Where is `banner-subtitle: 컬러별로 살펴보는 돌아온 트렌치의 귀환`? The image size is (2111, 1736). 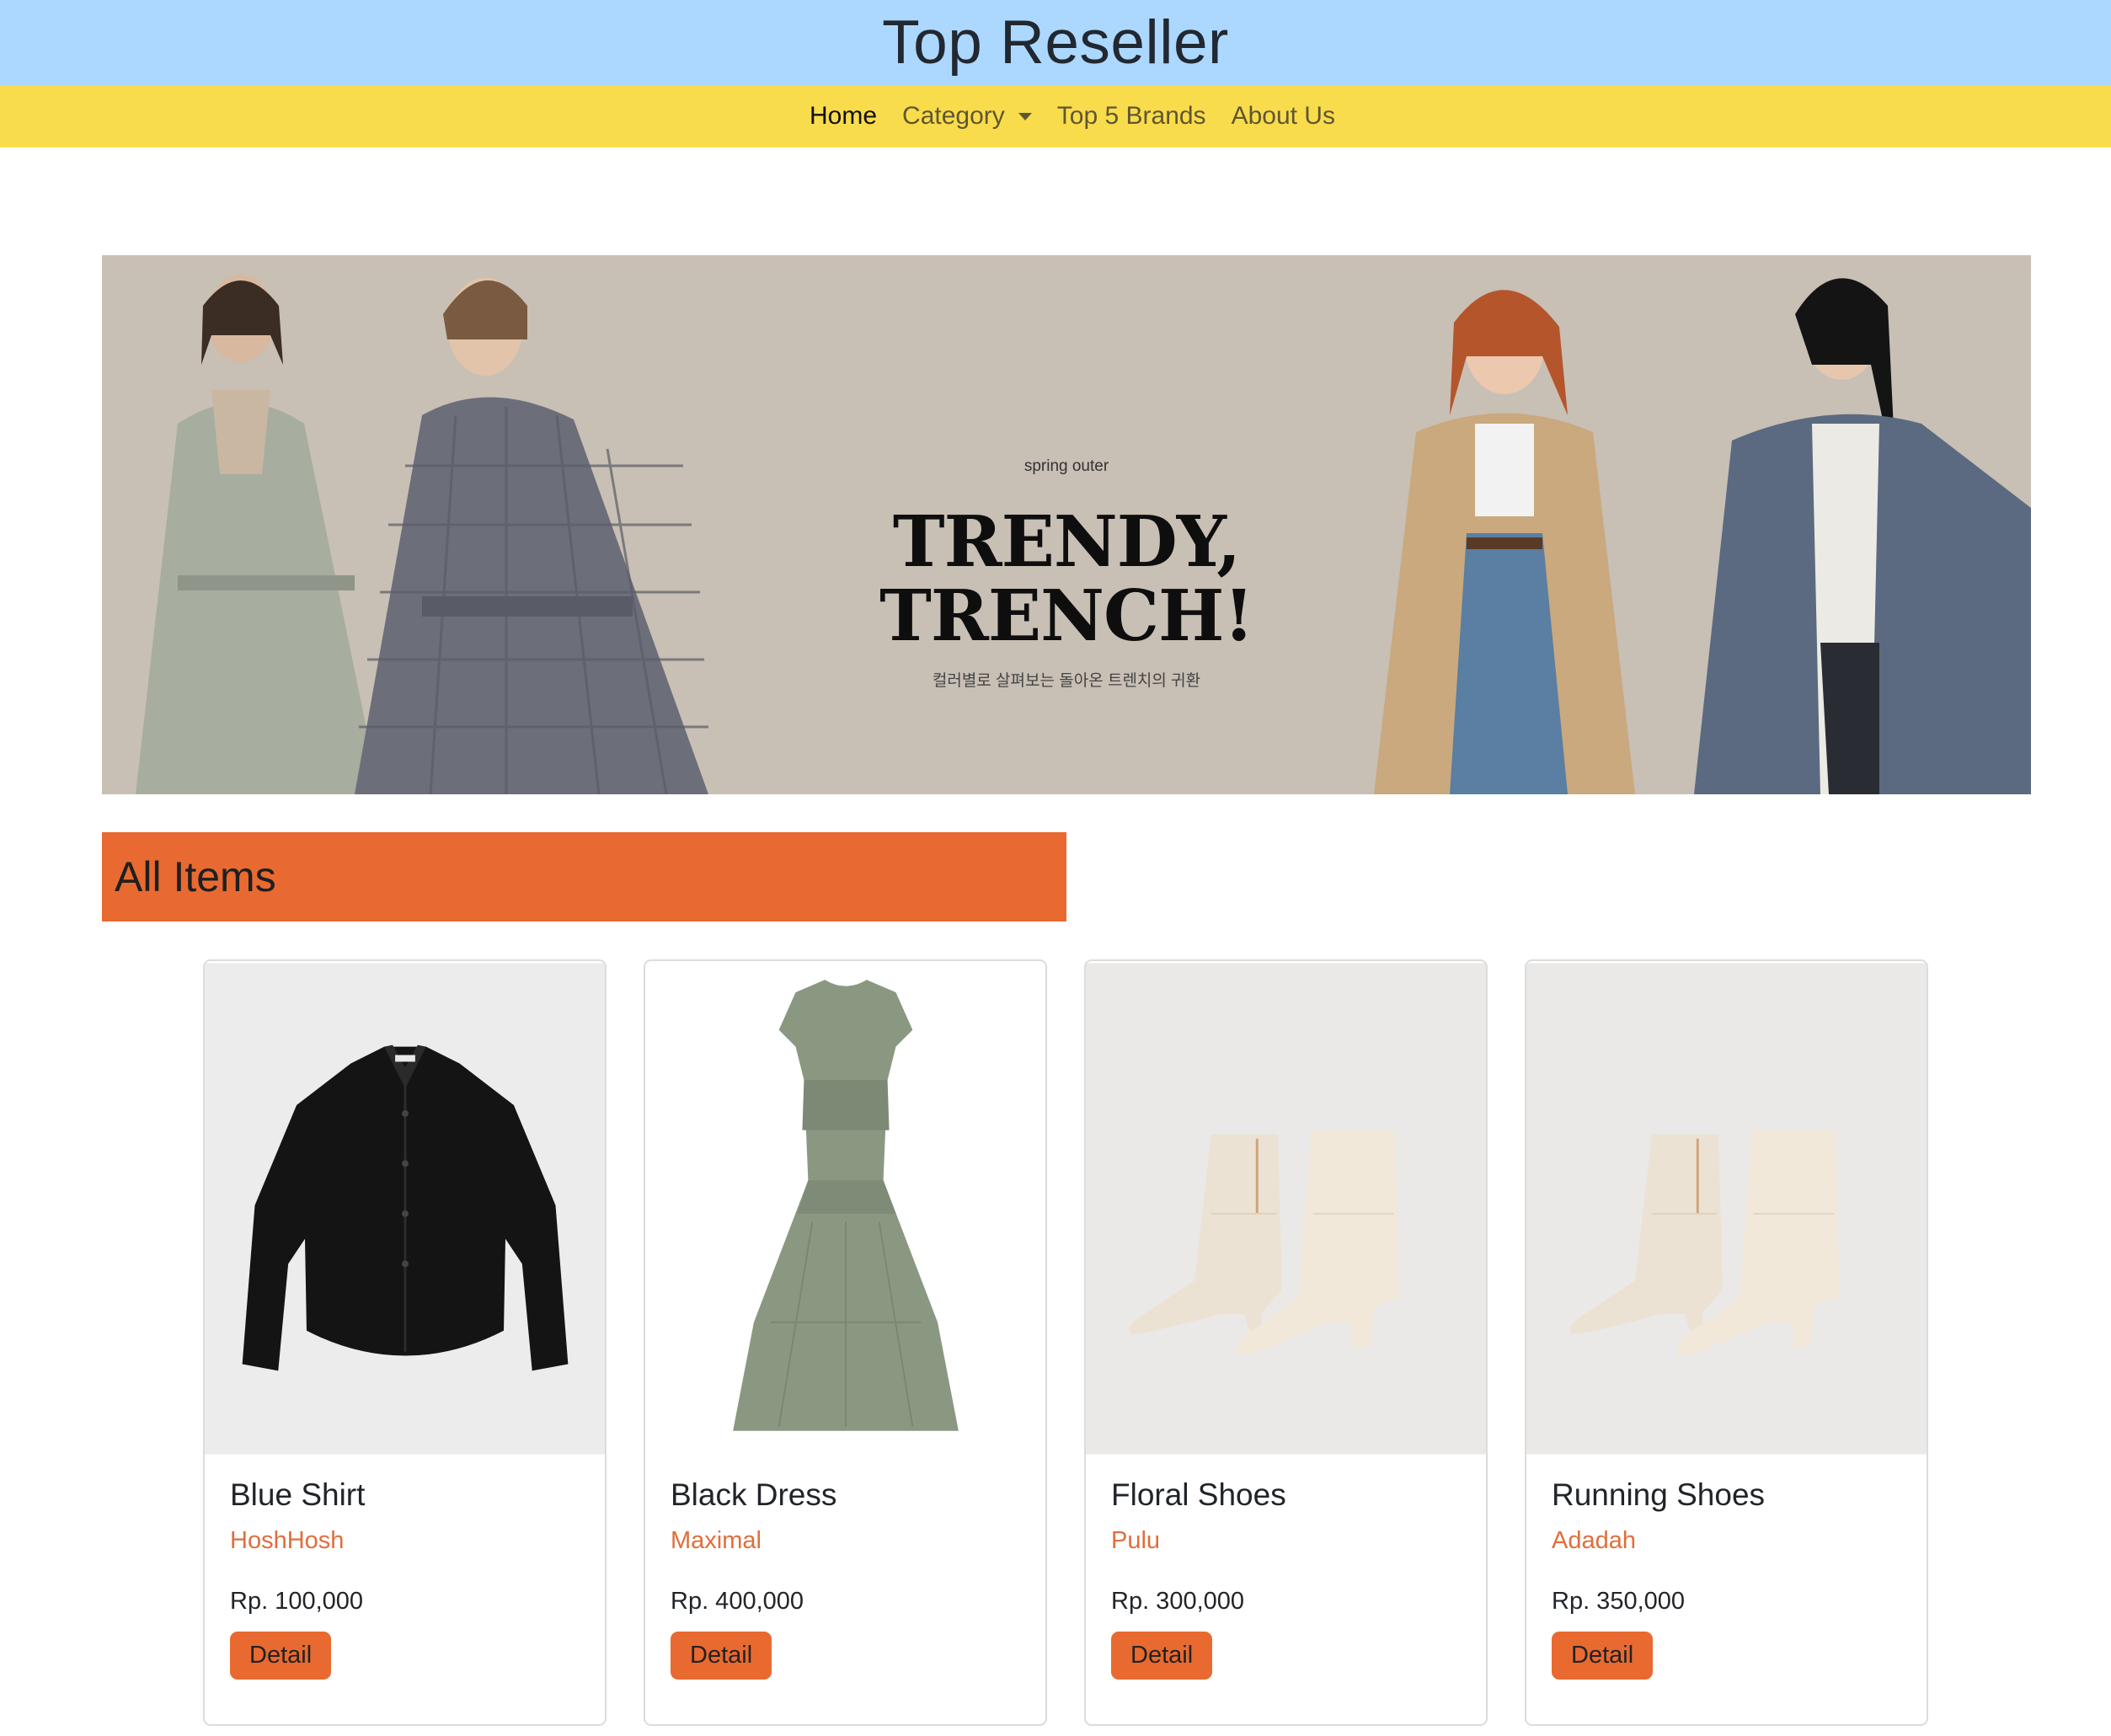 banner-subtitle: 컬러별로 살펴보는 돌아온 트렌치의 귀환 is located at coordinates (1066, 681).